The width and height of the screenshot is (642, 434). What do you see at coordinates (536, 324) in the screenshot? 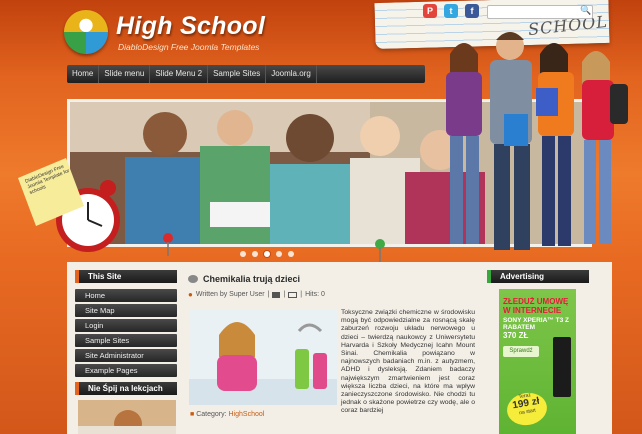
I see `ad-subline: SONY XPERIA™ T3 Z RABATEM` at bounding box center [536, 324].